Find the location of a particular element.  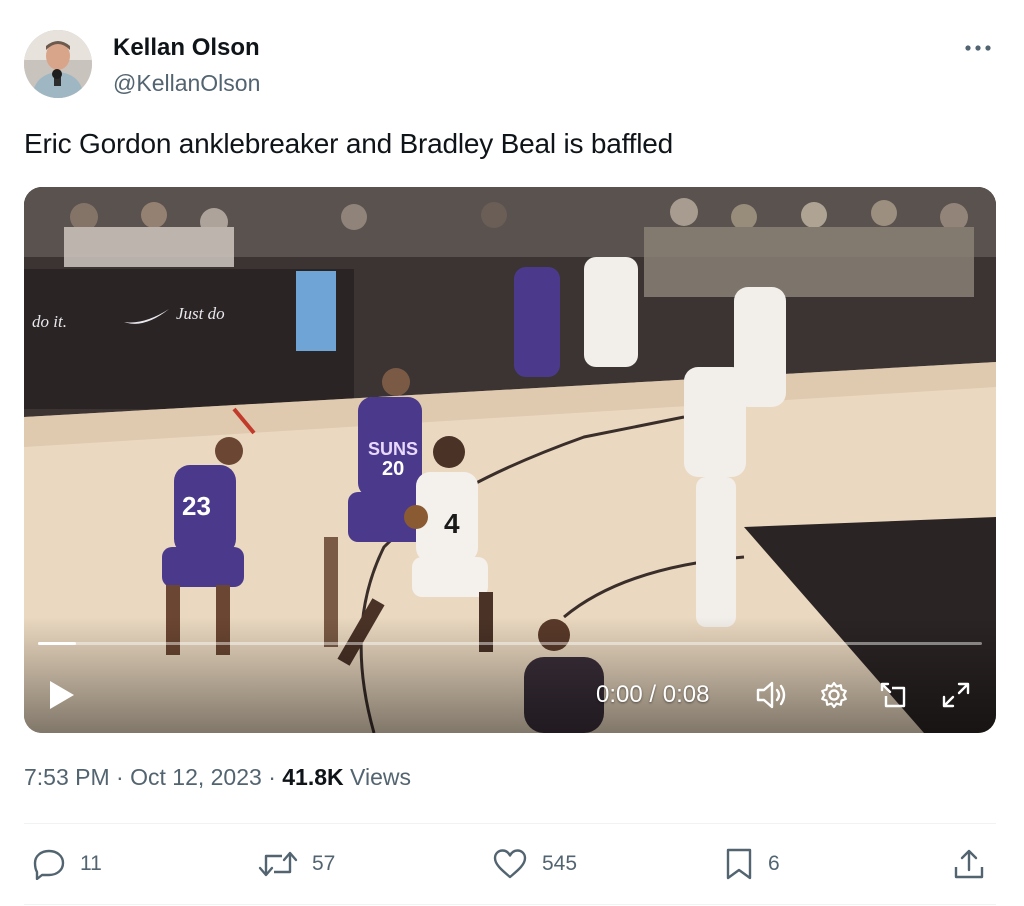

share-upload-icon is located at coordinates (969, 864).